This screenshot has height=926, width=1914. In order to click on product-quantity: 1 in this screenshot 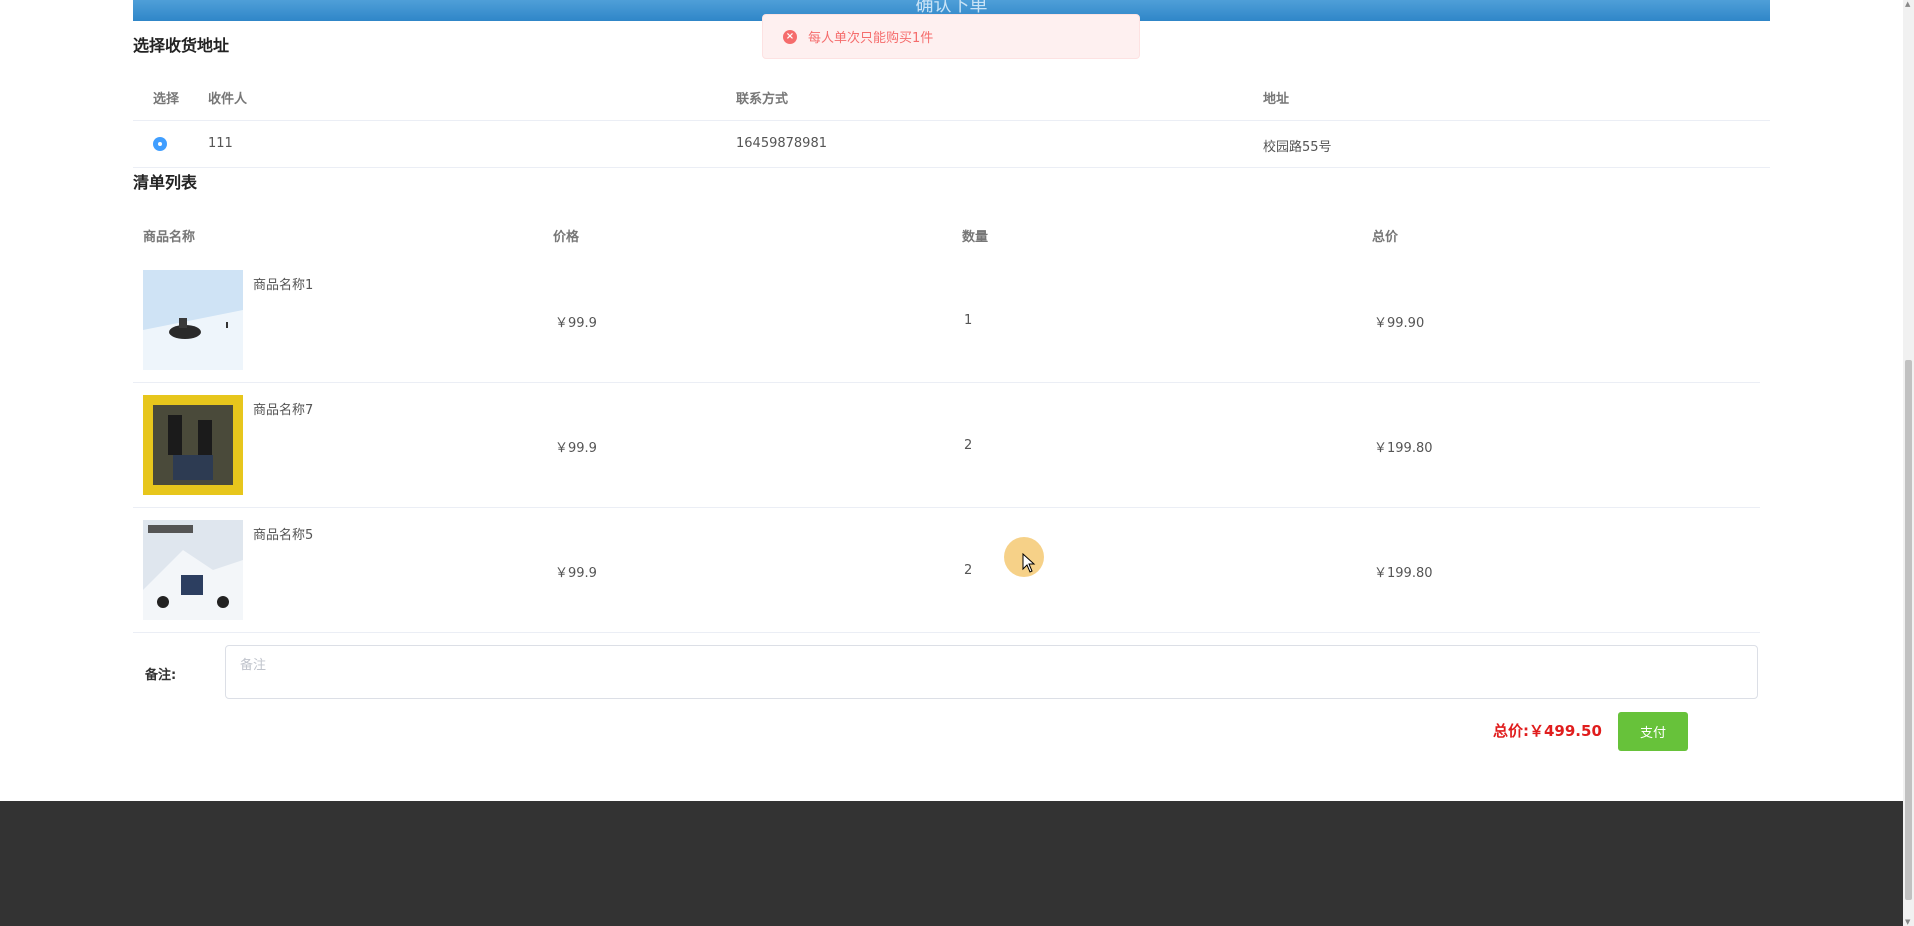, I will do `click(968, 320)`.